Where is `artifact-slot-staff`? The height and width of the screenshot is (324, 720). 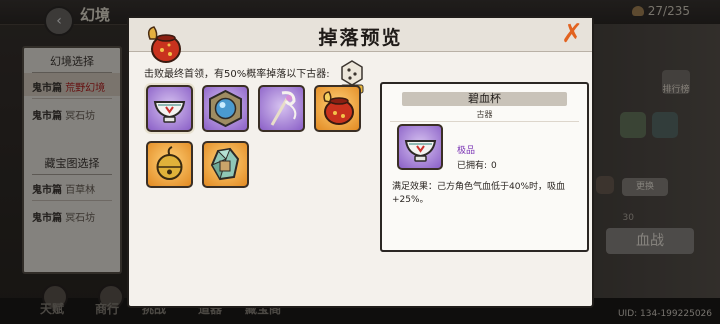
artifact-slot-staff is located at coordinates (281, 108).